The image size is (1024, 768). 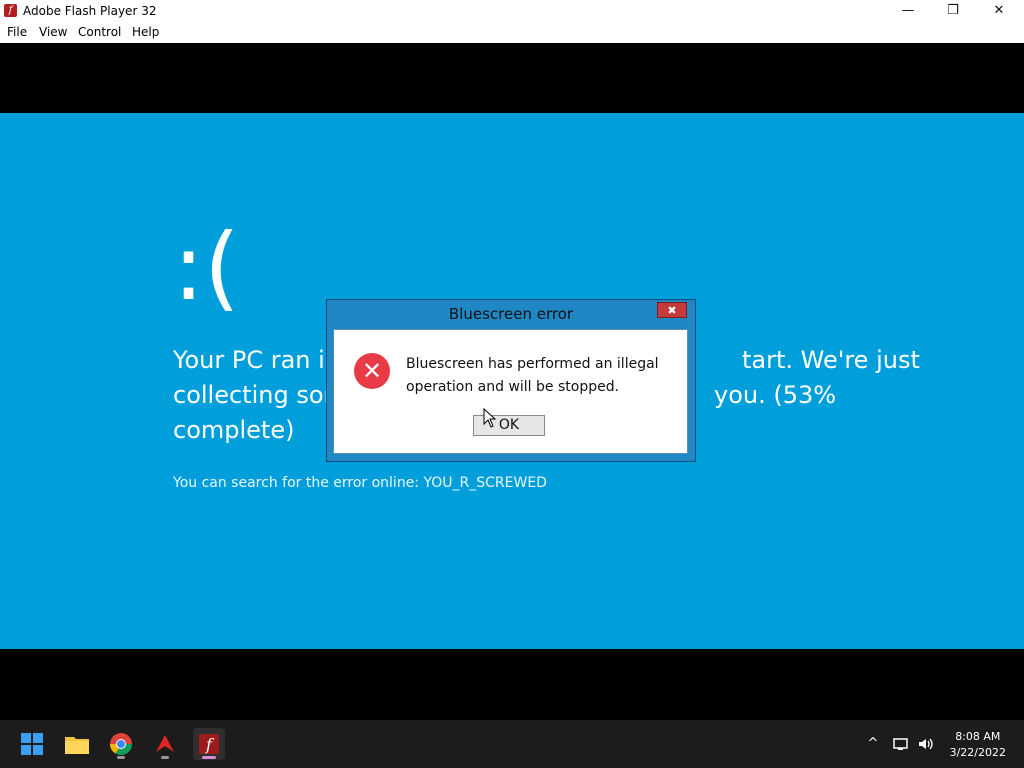 I want to click on taskbar-clock: 8:08 AM 3/22/2022, so click(x=978, y=745).